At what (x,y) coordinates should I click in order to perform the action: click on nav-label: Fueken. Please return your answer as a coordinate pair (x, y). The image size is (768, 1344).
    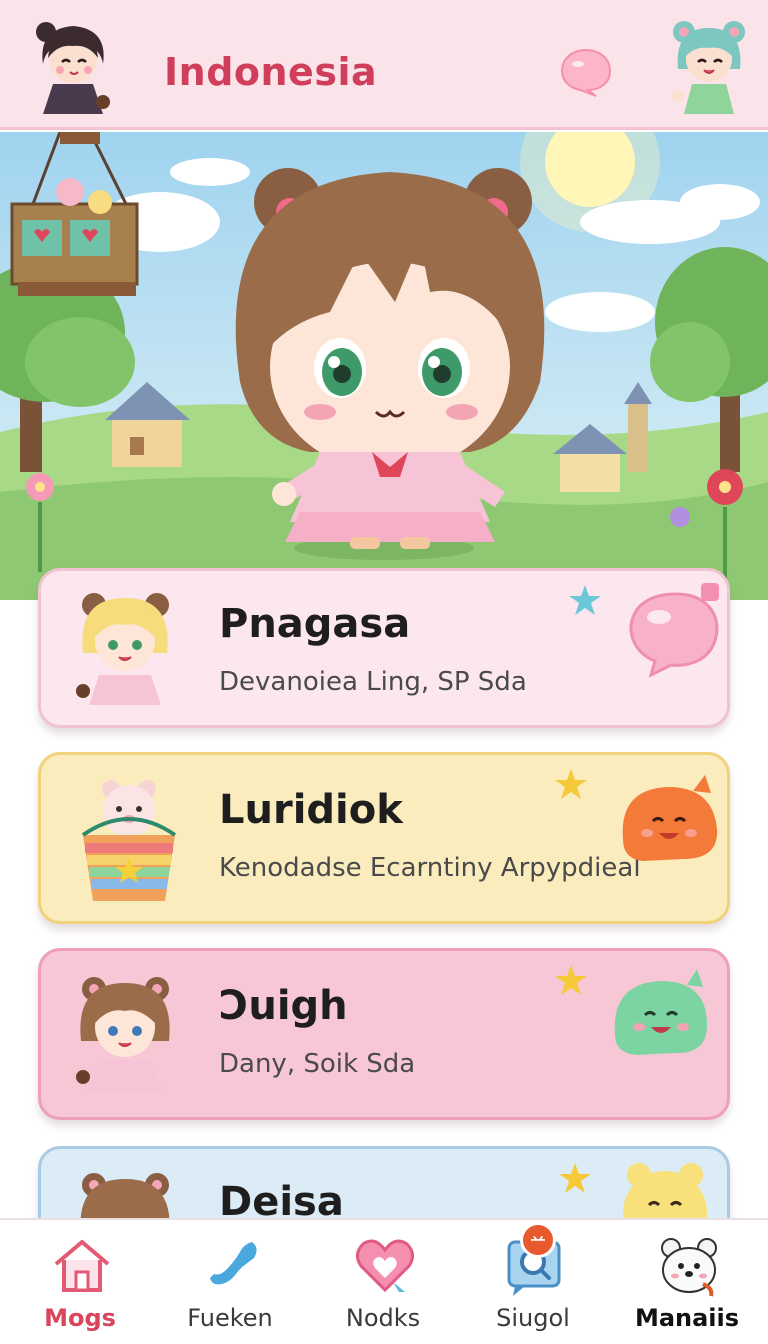
    Looking at the image, I should click on (230, 1318).